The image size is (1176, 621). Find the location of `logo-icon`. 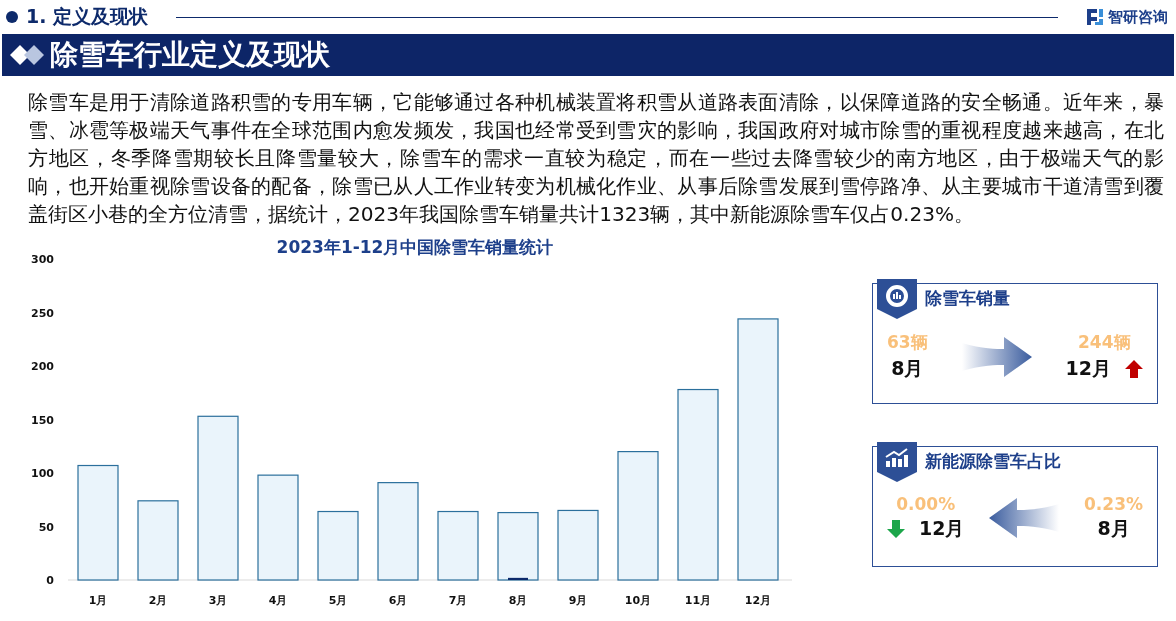

logo-icon is located at coordinates (1095, 17).